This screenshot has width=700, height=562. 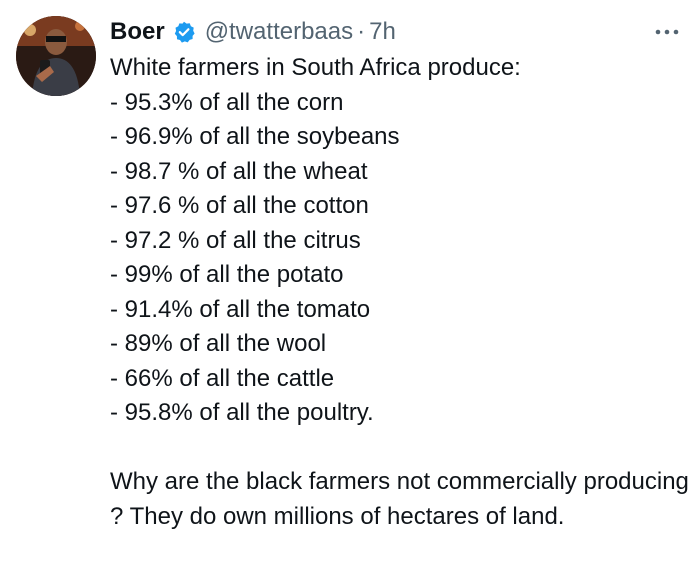 I want to click on more-options-button, so click(x=667, y=32).